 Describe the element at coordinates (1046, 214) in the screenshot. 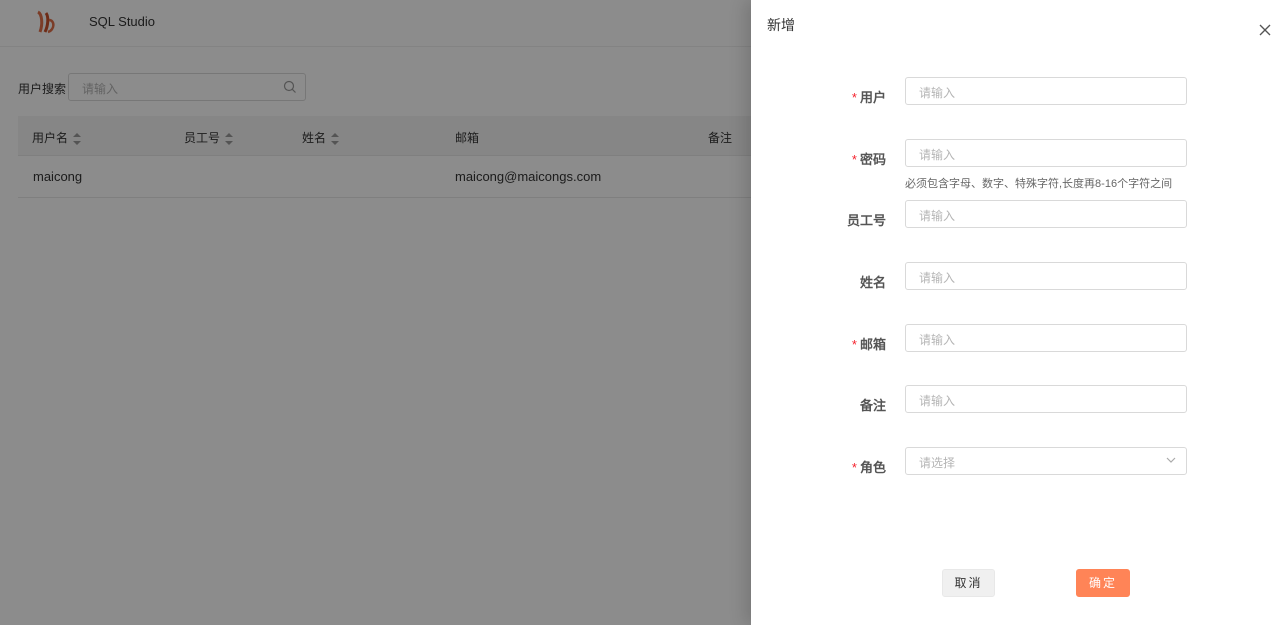

I see `employee-no-input: 请输入` at that location.